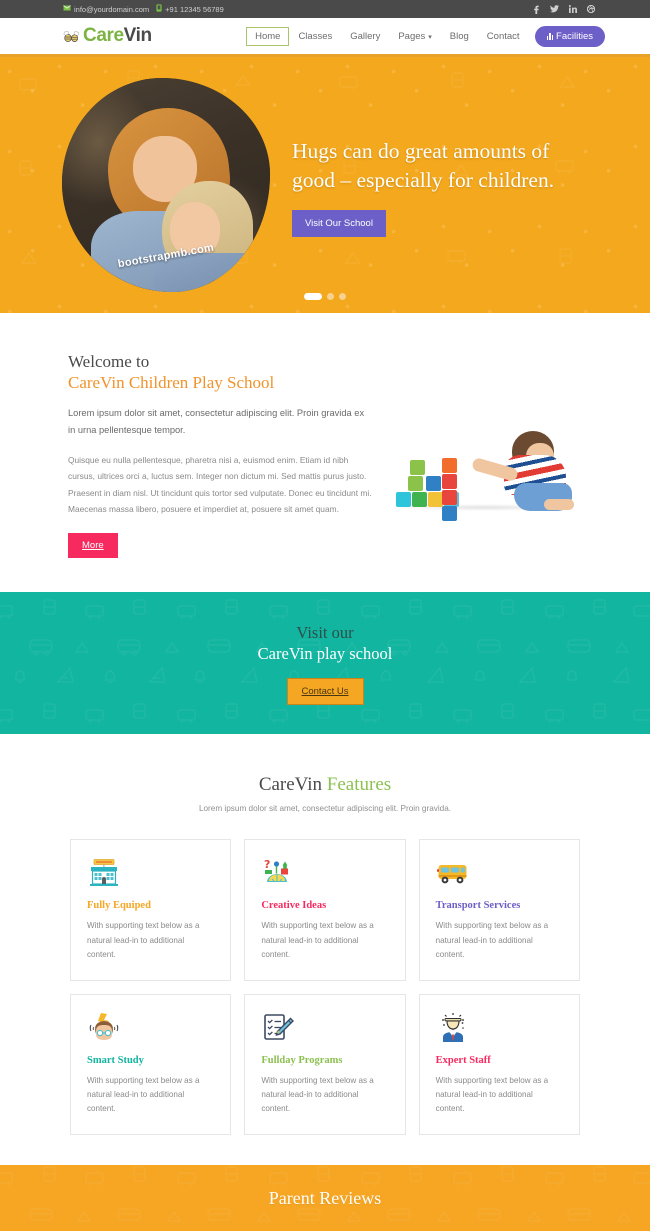 The height and width of the screenshot is (1231, 650). I want to click on feature-title-smart-study: Smart Study, so click(115, 1060).